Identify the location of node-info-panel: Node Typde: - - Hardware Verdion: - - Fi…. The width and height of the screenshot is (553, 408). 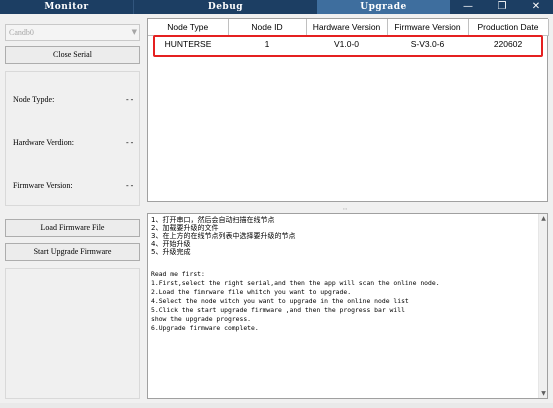
(72, 138).